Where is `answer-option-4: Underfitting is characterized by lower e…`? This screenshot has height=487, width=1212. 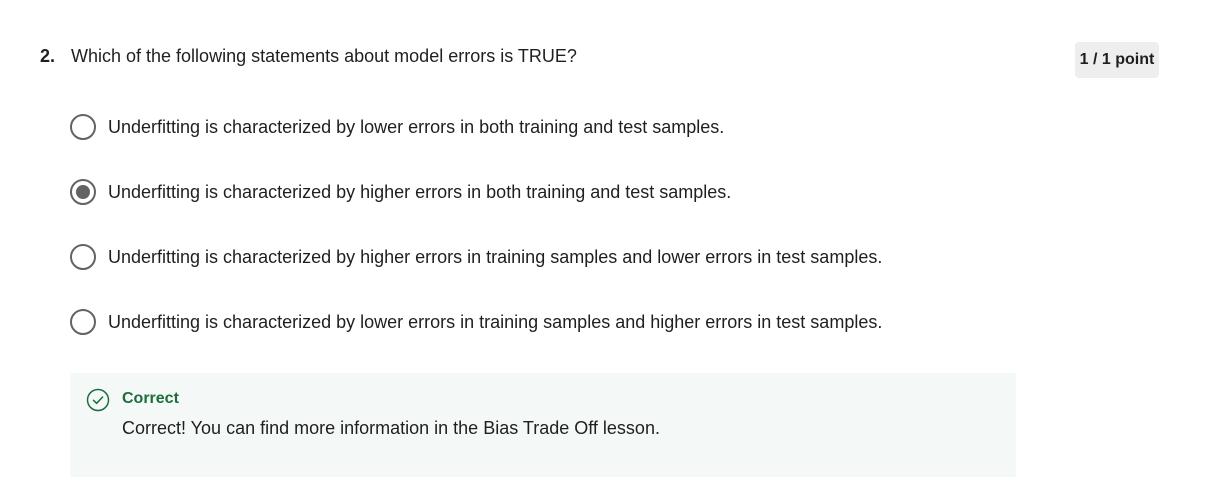 answer-option-4: Underfitting is characterized by lower e… is located at coordinates (476, 322).